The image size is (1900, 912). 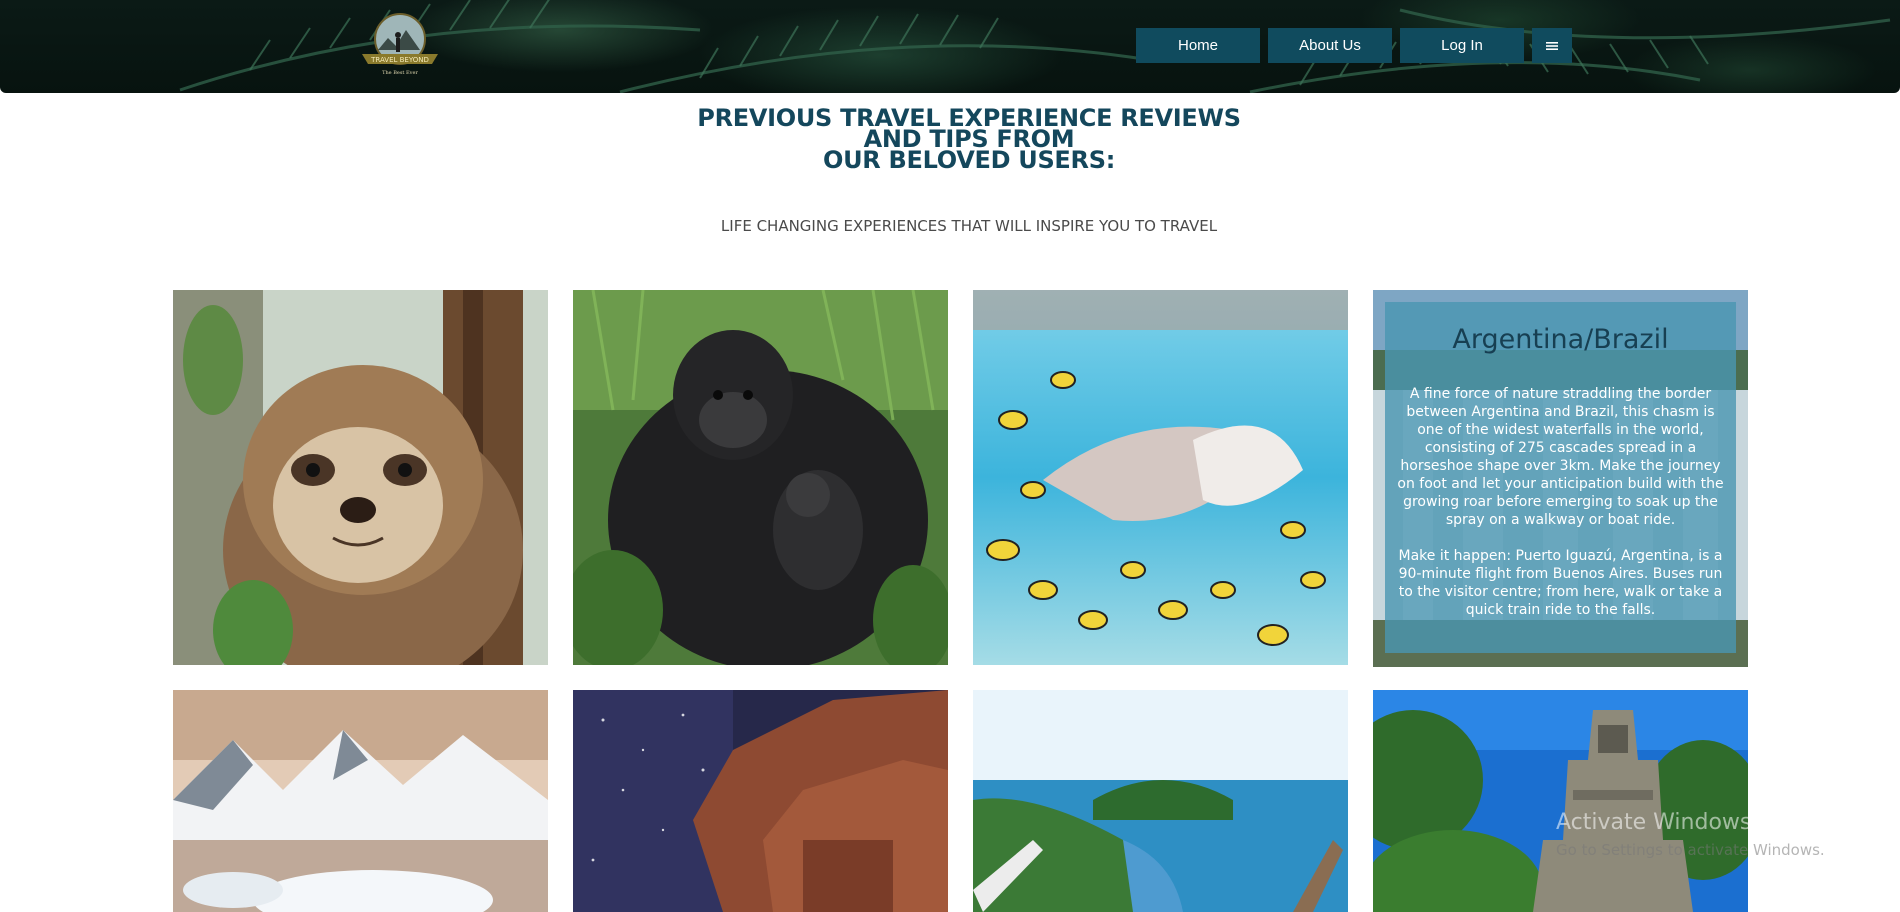 I want to click on main-nav: Home About Us Log In, so click(x=1354, y=45).